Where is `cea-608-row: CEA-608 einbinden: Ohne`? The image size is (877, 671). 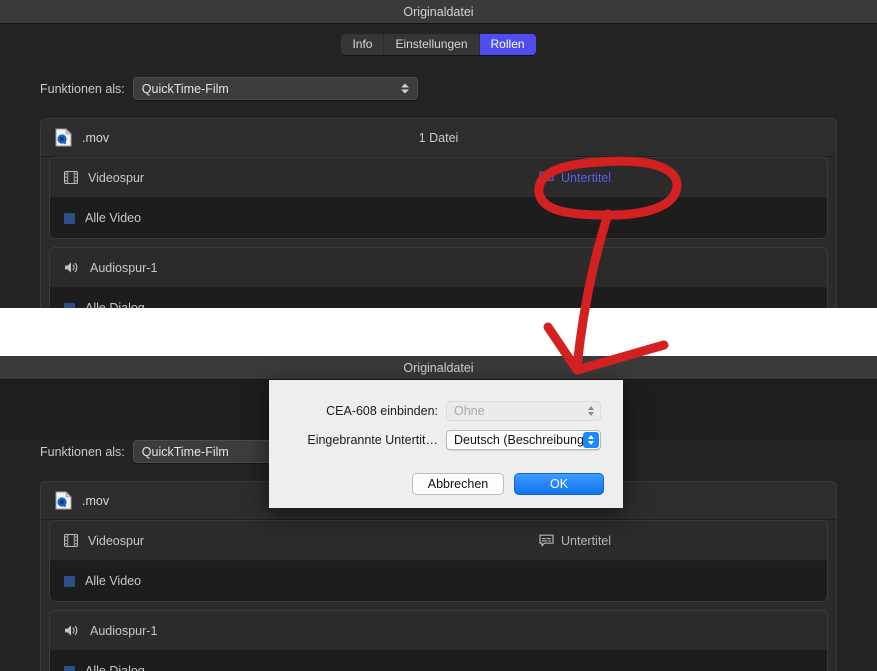
cea-608-row: CEA-608 einbinden: Ohne is located at coordinates (446, 411).